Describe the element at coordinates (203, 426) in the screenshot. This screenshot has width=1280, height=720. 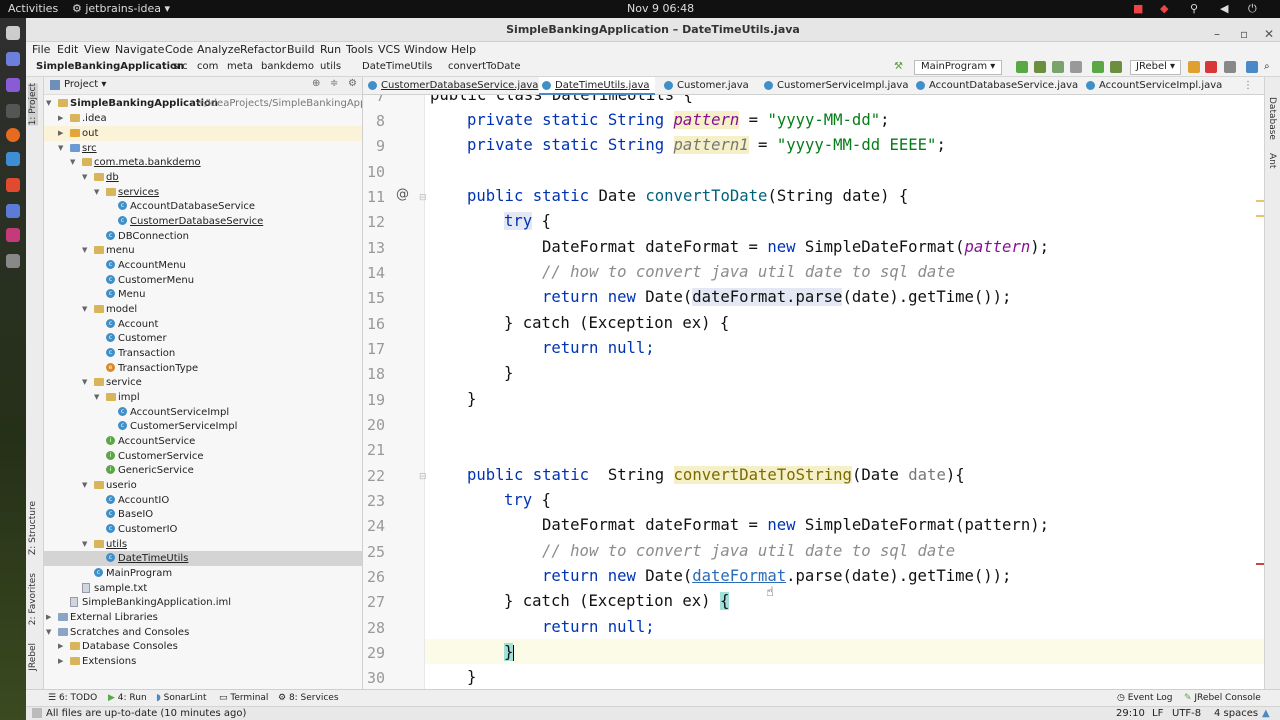
I see `tree-row: c CustomerServiceImpl` at that location.